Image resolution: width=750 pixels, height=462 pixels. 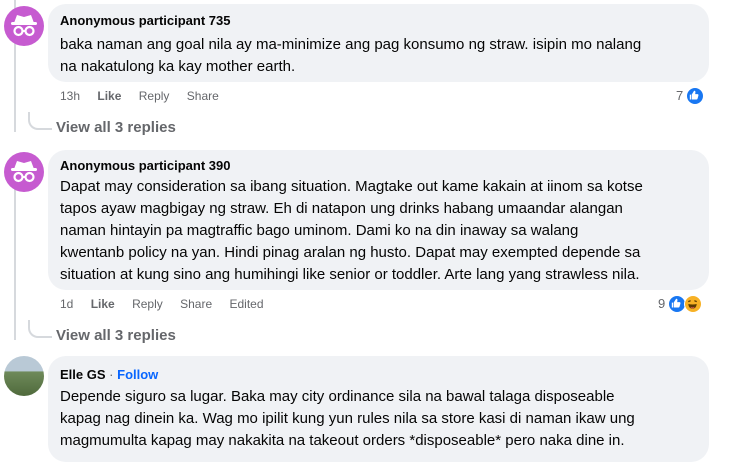 What do you see at coordinates (693, 304) in the screenshot?
I see `haha-reaction-icon` at bounding box center [693, 304].